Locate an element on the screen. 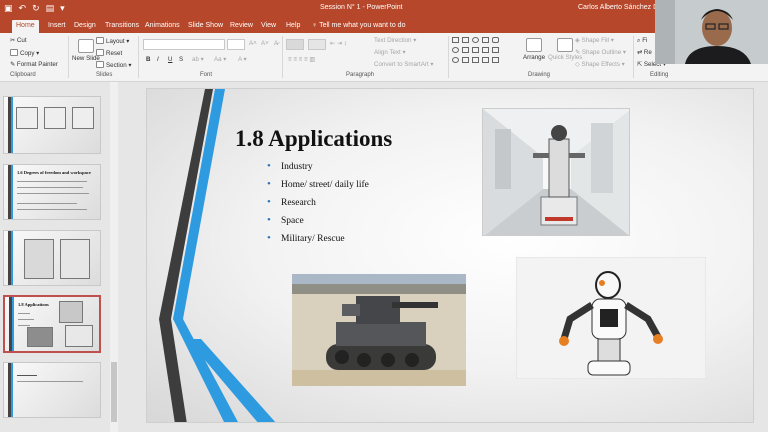  font-size-box is located at coordinates (236, 44).